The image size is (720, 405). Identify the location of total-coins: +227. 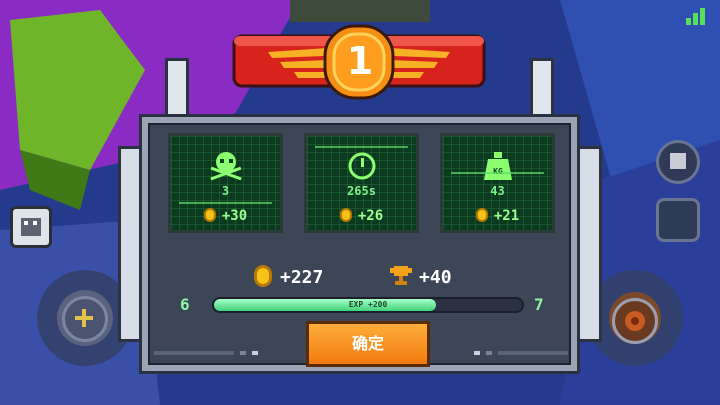
(302, 277).